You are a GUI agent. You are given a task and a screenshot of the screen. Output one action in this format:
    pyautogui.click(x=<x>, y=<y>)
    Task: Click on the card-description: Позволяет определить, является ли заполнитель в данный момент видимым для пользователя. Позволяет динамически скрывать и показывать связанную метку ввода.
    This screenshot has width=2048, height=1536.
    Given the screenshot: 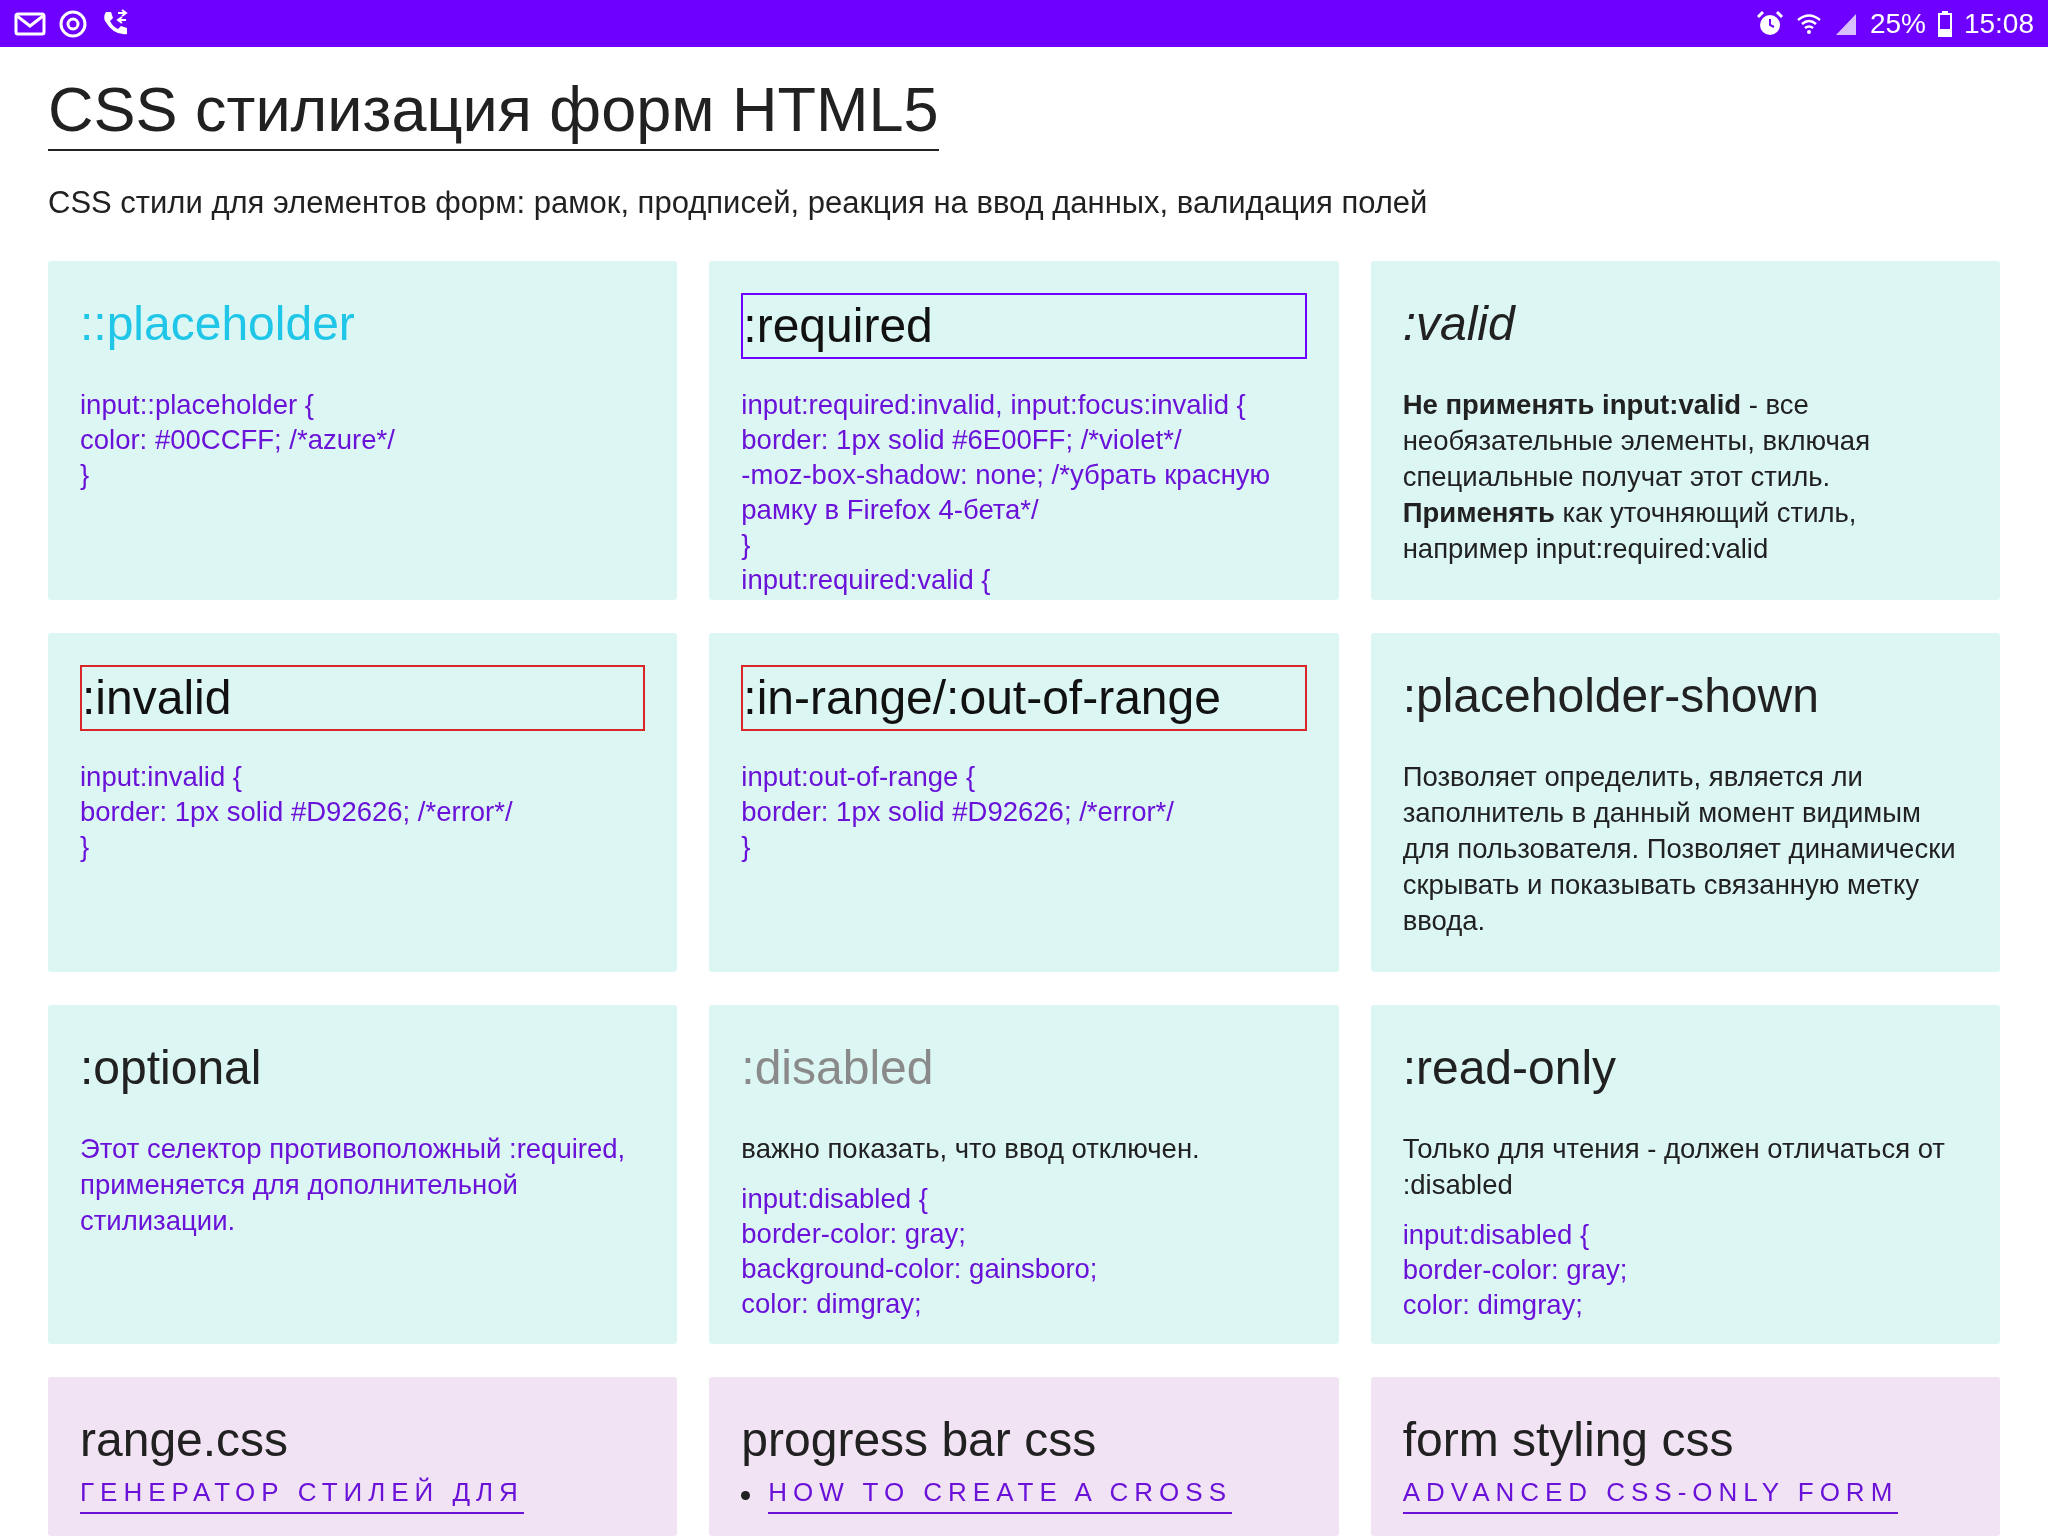 What is the action you would take?
    pyautogui.click(x=1679, y=849)
    